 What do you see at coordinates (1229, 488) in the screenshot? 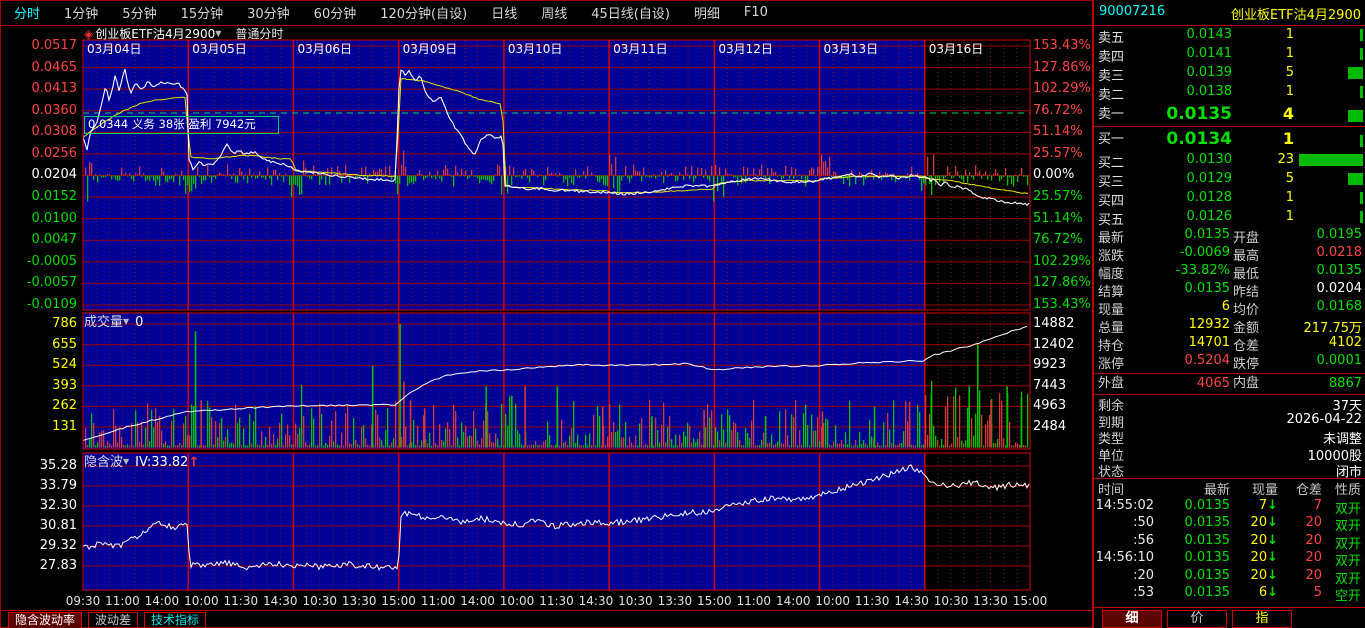
I see `tick-header: 时间 最新 现量 仓差 性质` at bounding box center [1229, 488].